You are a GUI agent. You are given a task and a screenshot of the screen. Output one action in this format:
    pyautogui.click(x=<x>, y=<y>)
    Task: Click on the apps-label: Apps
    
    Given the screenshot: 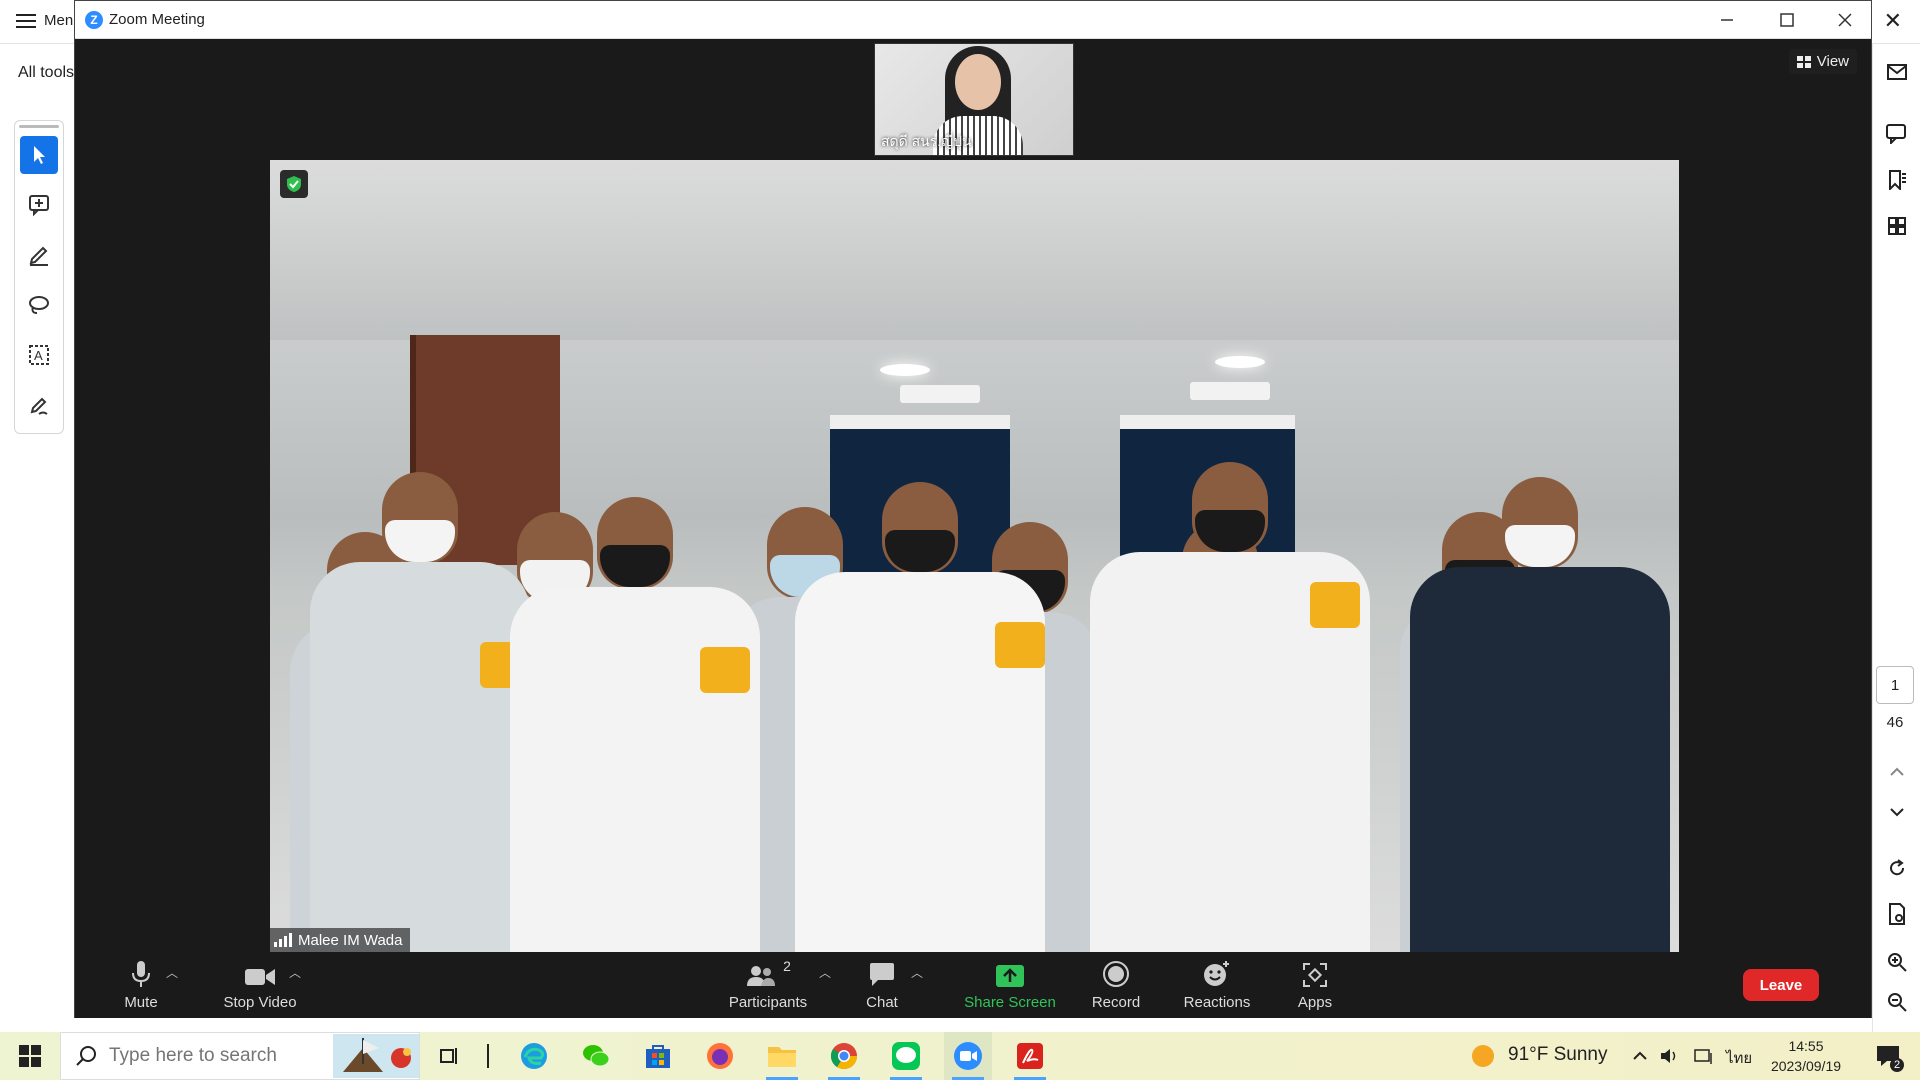 What is the action you would take?
    pyautogui.click(x=1315, y=1002)
    